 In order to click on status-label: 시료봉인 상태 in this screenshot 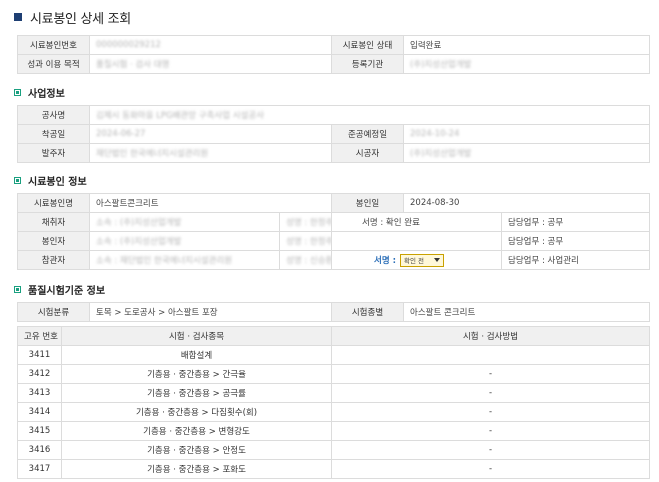, I will do `click(367, 45)`.